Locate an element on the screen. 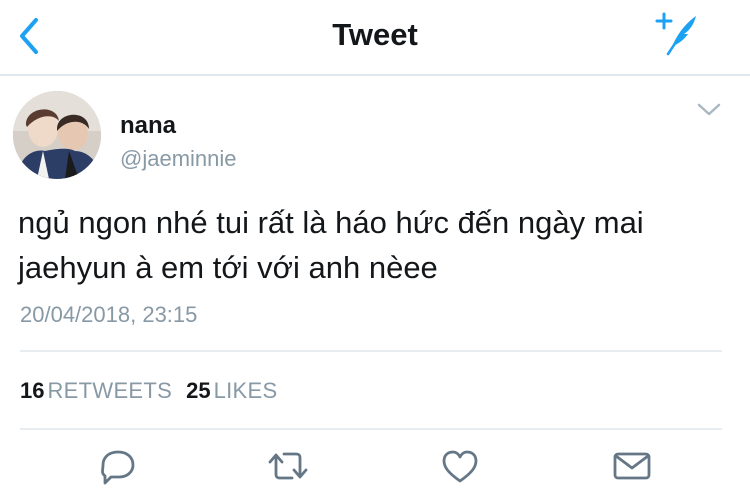 This screenshot has height=498, width=750. likes-stat: 25 LIKES is located at coordinates (231, 390).